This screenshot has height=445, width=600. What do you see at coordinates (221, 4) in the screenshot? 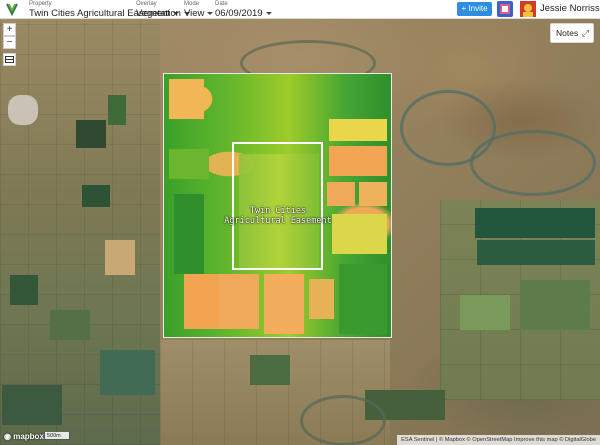
I see `date-caption: Date` at bounding box center [221, 4].